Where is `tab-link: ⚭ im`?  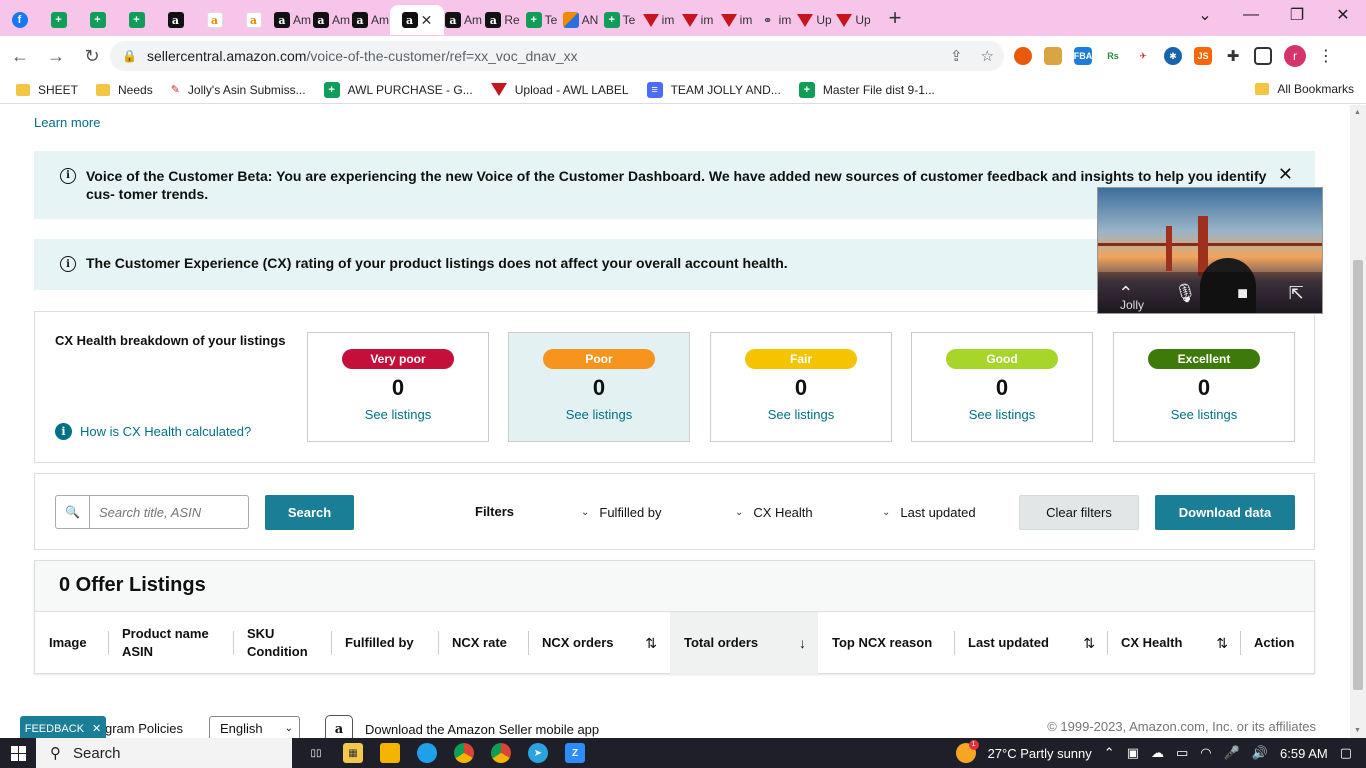
tab-link: ⚭ im is located at coordinates (775, 20).